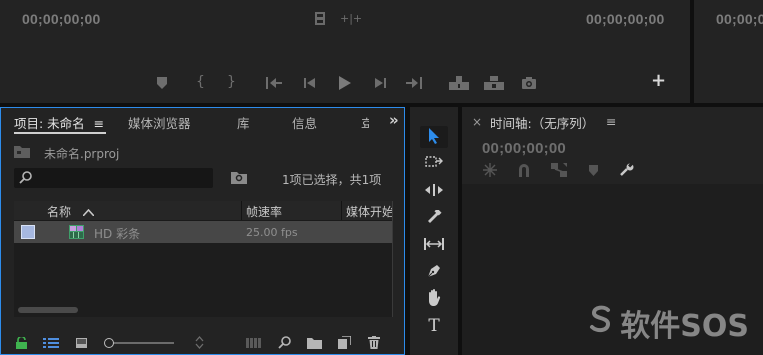 Image resolution: width=763 pixels, height=355 pixels. What do you see at coordinates (394, 120) in the screenshot?
I see `tabs-overflow-icon: »` at bounding box center [394, 120].